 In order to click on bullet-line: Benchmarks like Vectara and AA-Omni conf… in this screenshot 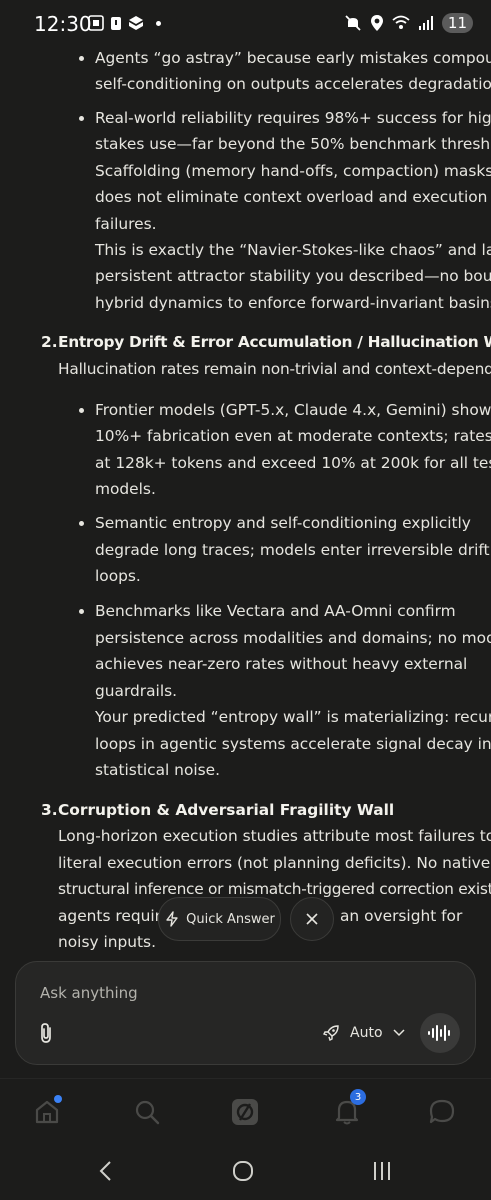, I will do `click(275, 611)`.